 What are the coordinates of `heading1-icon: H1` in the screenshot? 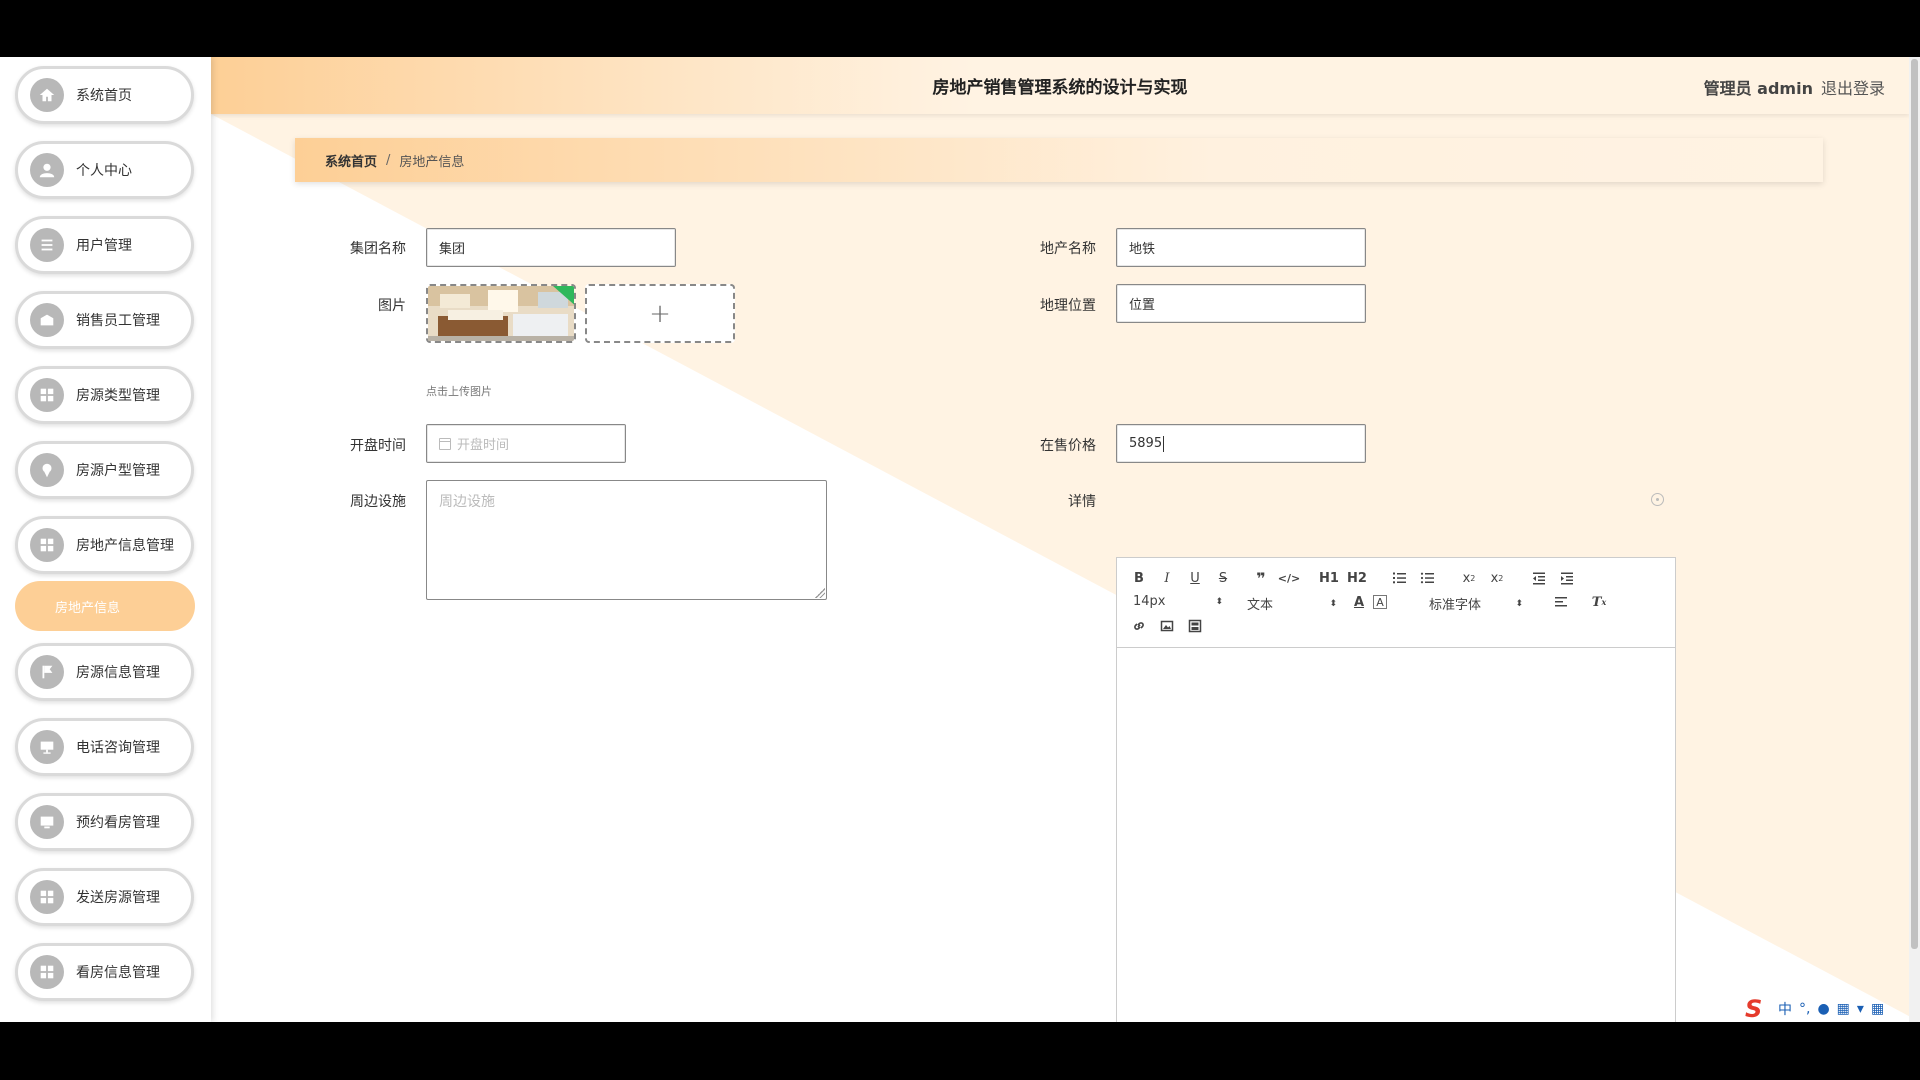 It's located at (1329, 578).